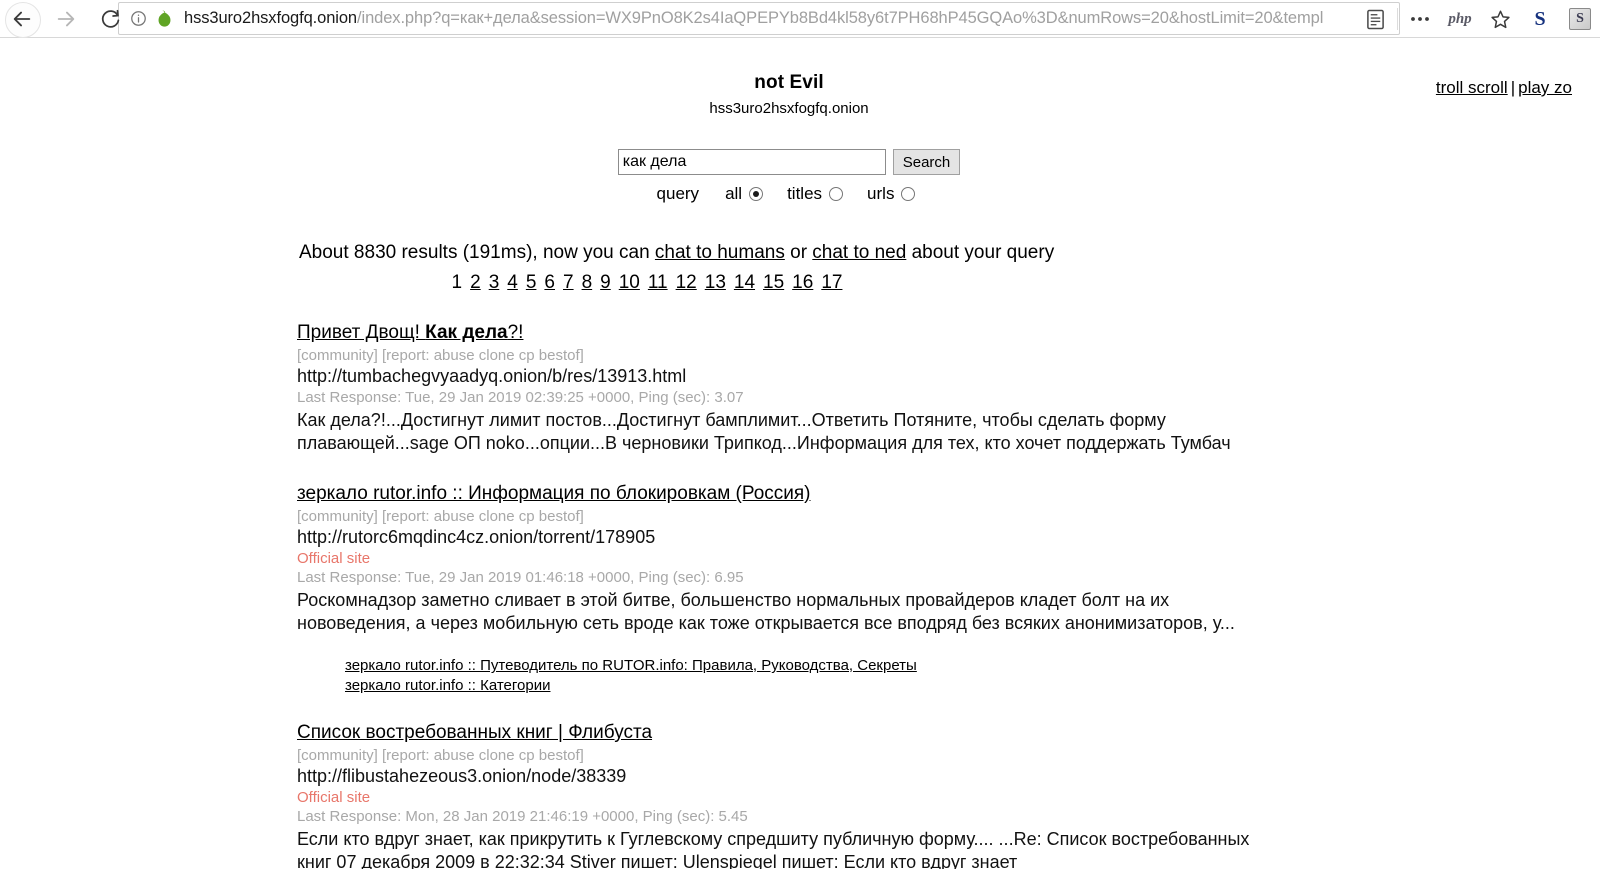 Image resolution: width=1600 pixels, height=869 pixels. What do you see at coordinates (494, 282) in the screenshot?
I see `pagination-page-3: 3` at bounding box center [494, 282].